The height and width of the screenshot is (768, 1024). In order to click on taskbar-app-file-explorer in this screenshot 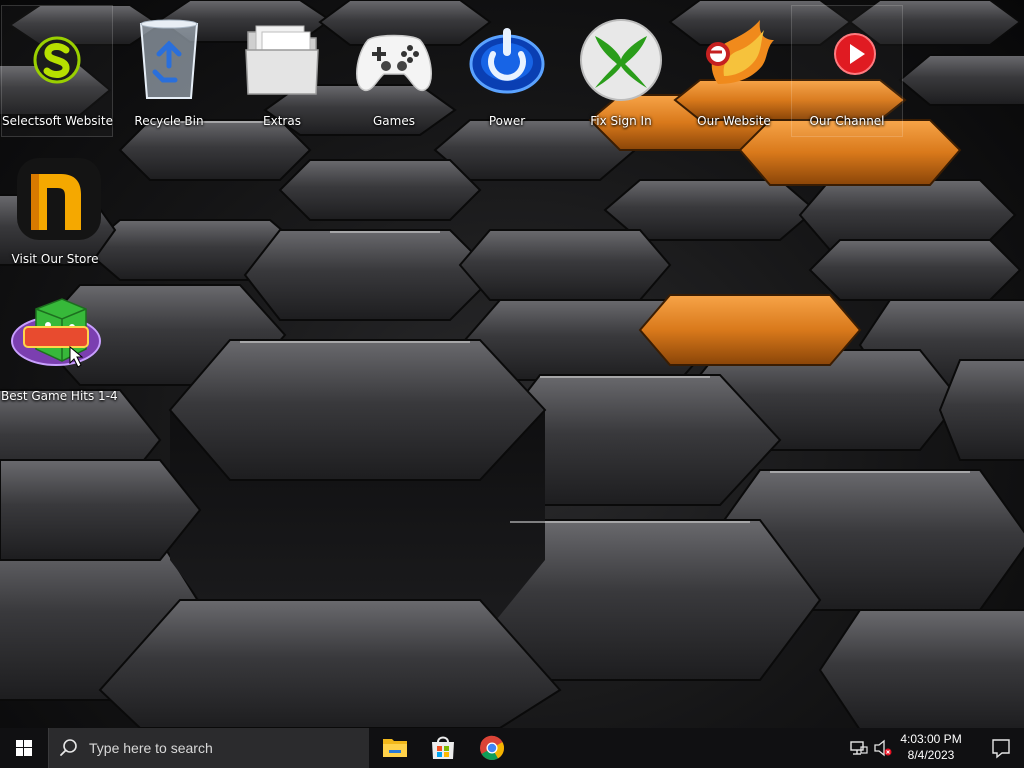, I will do `click(395, 748)`.